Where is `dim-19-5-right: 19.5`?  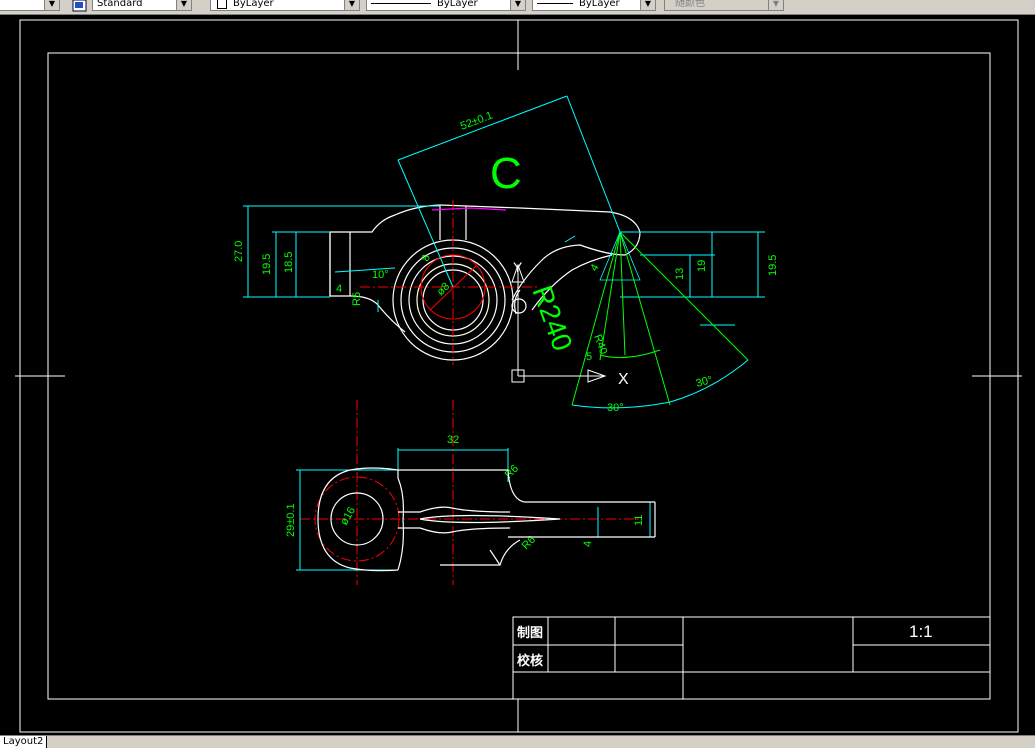
dim-19-5-right: 19.5 is located at coordinates (773, 265).